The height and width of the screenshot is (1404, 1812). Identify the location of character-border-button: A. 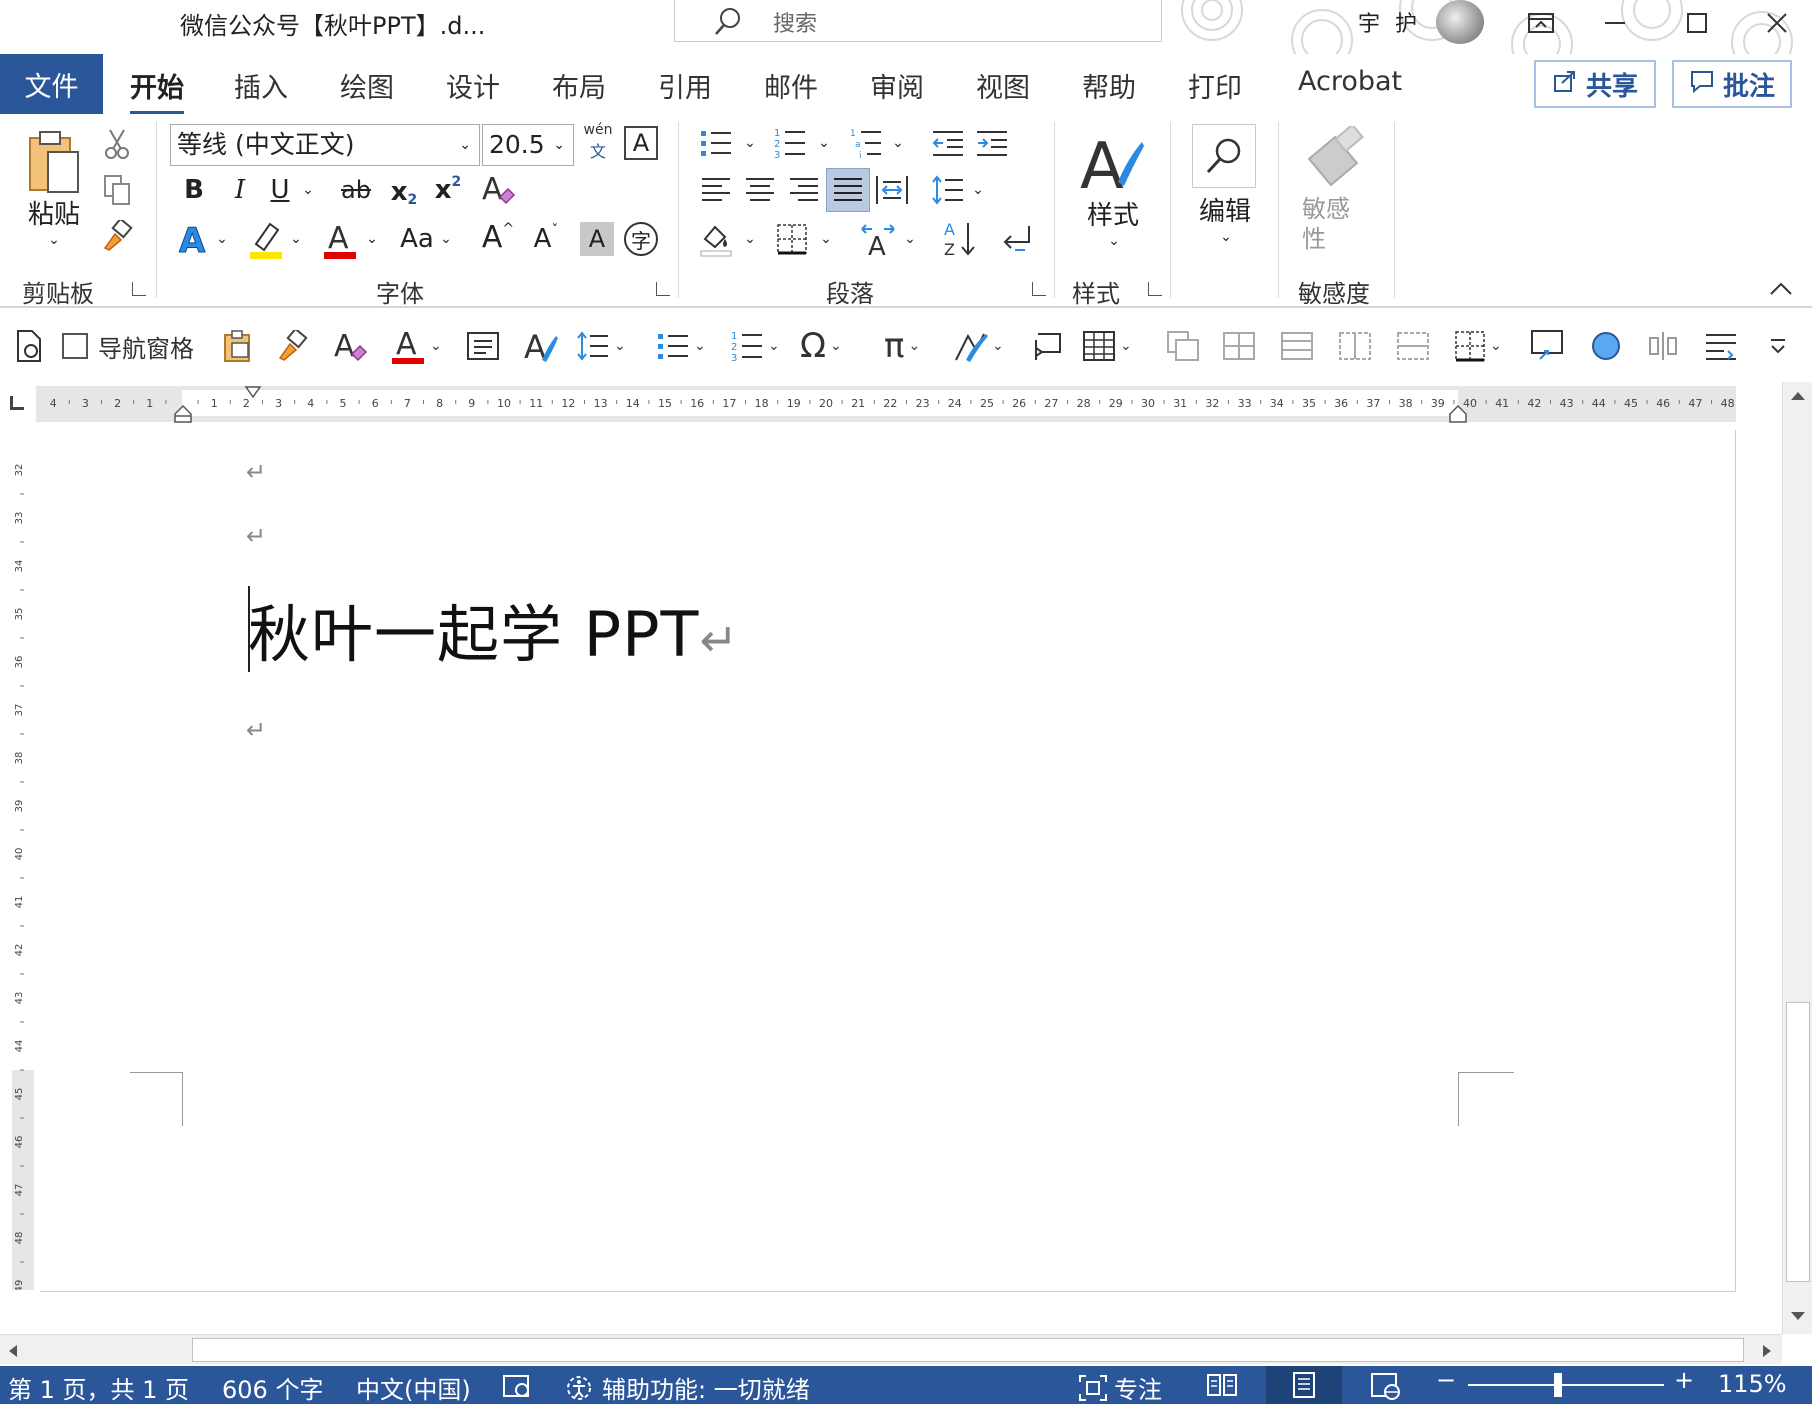
(641, 143).